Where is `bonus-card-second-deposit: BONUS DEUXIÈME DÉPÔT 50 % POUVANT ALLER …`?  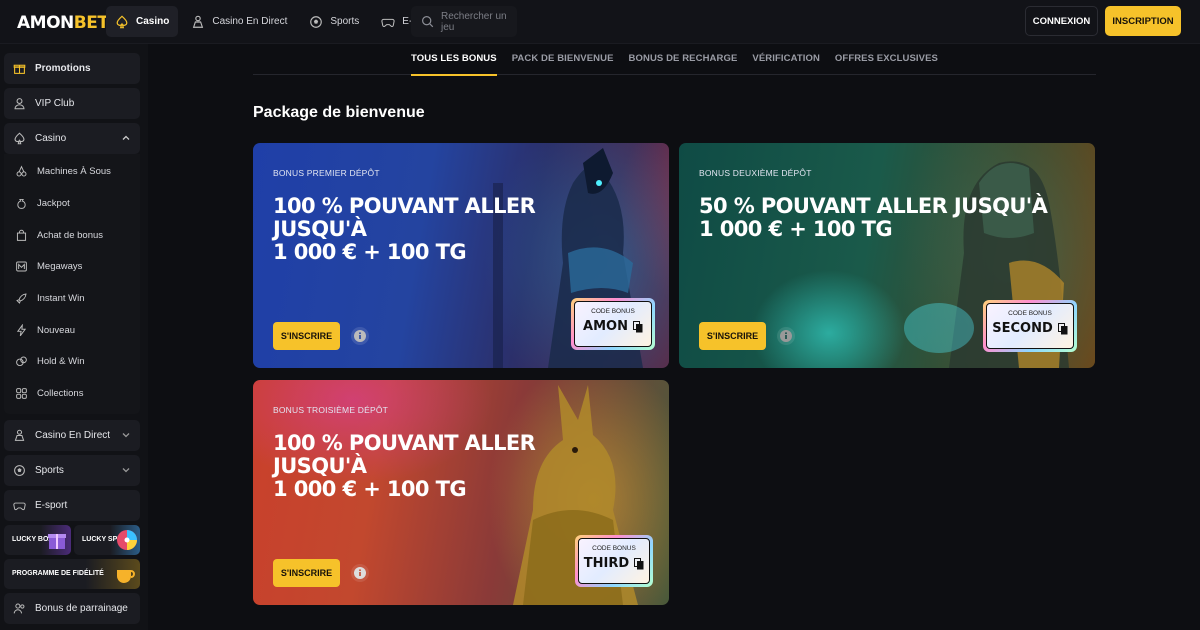 bonus-card-second-deposit: BONUS DEUXIÈME DÉPÔT 50 % POUVANT ALLER … is located at coordinates (887, 255).